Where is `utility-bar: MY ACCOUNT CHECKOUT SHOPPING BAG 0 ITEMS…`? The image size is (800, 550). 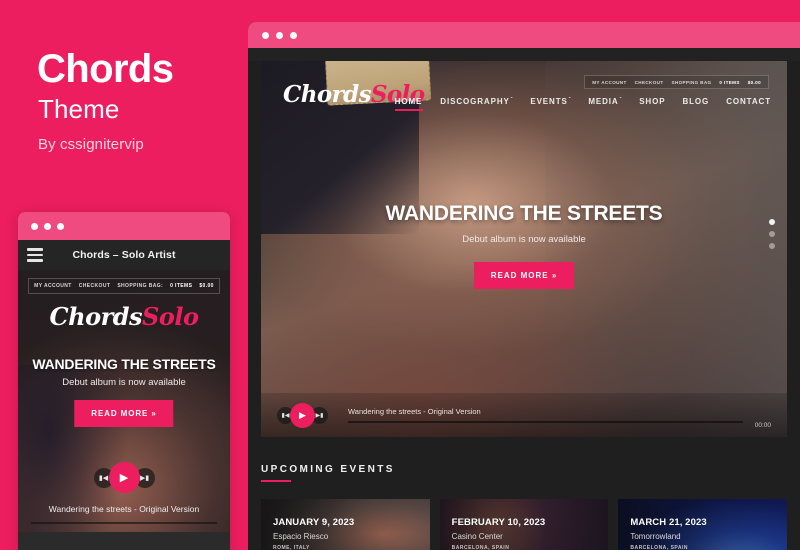 utility-bar: MY ACCOUNT CHECKOUT SHOPPING BAG 0 ITEMS… is located at coordinates (676, 82).